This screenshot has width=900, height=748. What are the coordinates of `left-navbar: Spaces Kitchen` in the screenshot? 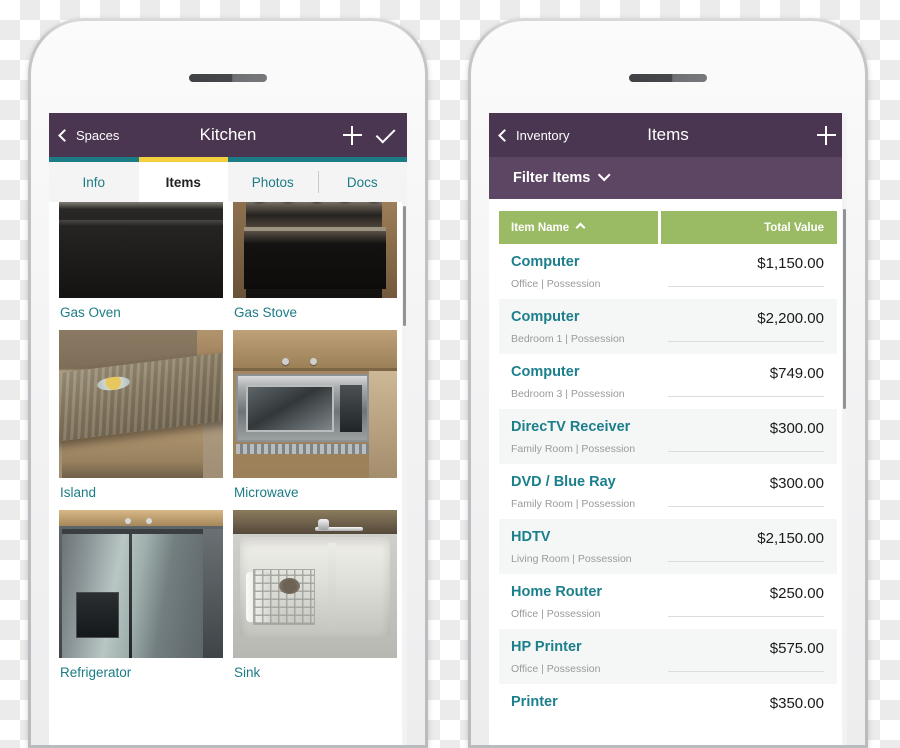 It's located at (228, 135).